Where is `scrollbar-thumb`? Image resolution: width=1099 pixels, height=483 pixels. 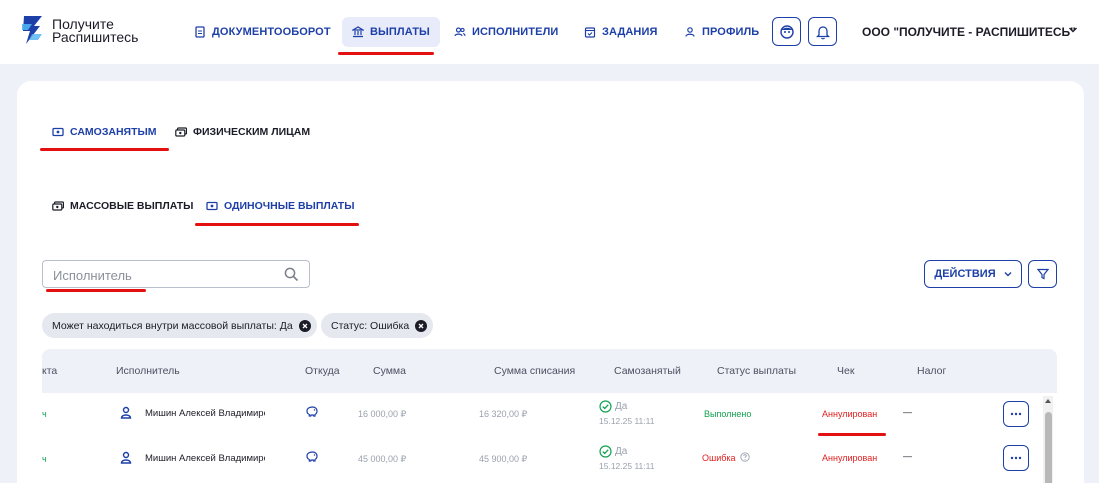 scrollbar-thumb is located at coordinates (1048, 447).